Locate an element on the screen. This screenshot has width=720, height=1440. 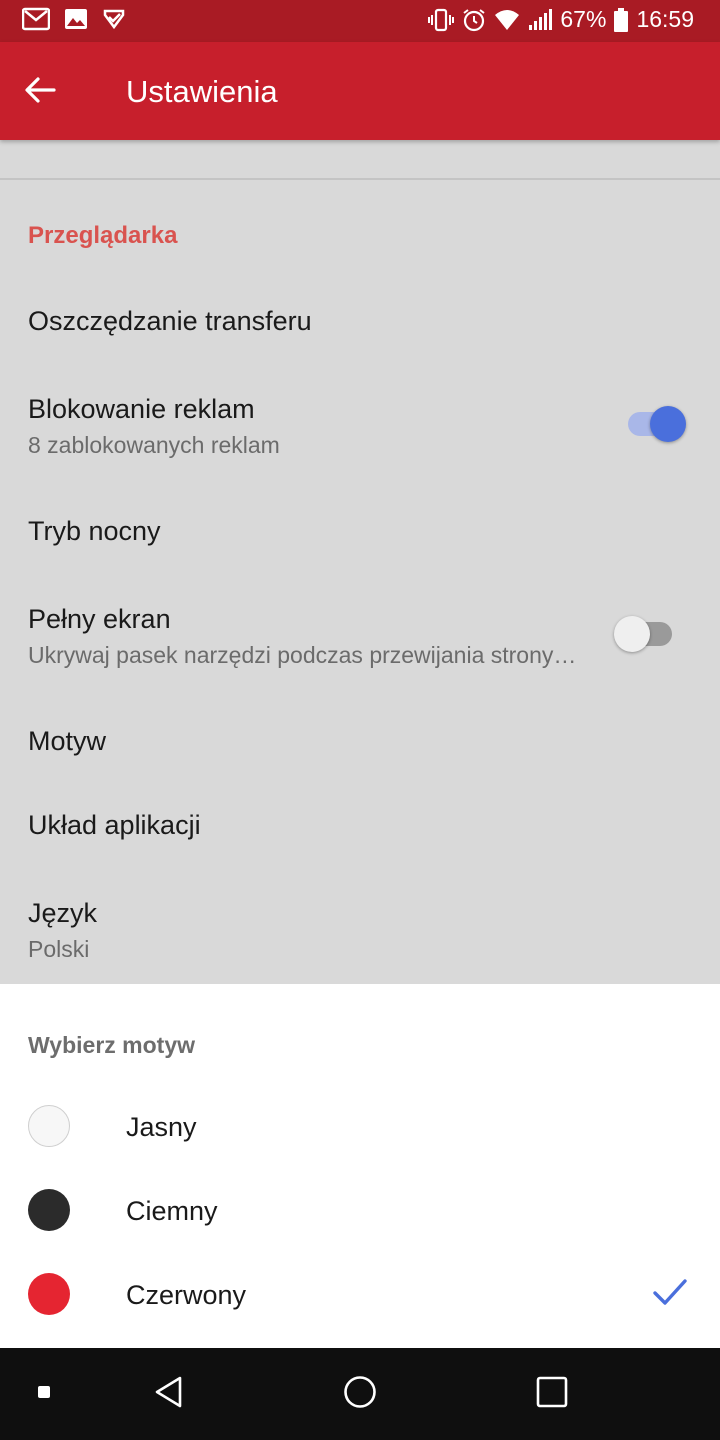
square-recents-icon is located at coordinates (552, 1394).